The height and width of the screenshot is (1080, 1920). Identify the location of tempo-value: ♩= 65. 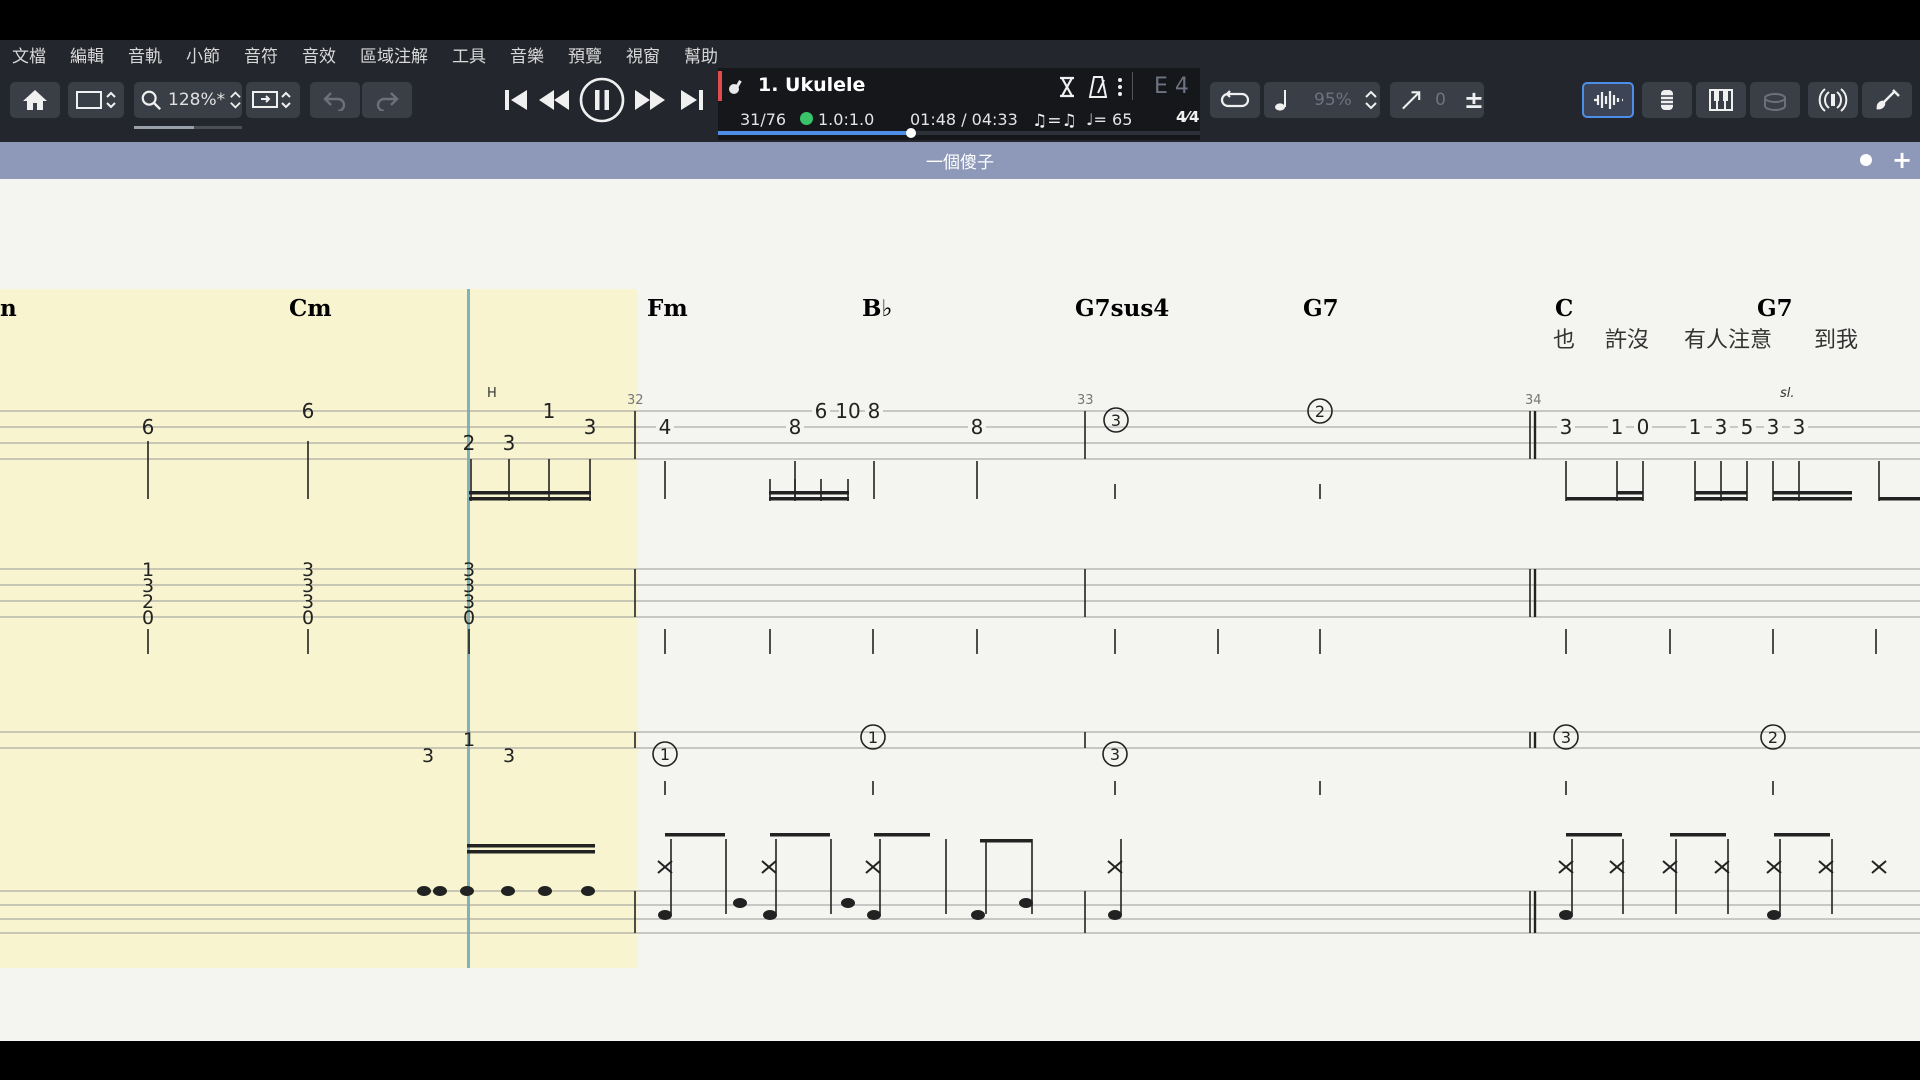
(1109, 119).